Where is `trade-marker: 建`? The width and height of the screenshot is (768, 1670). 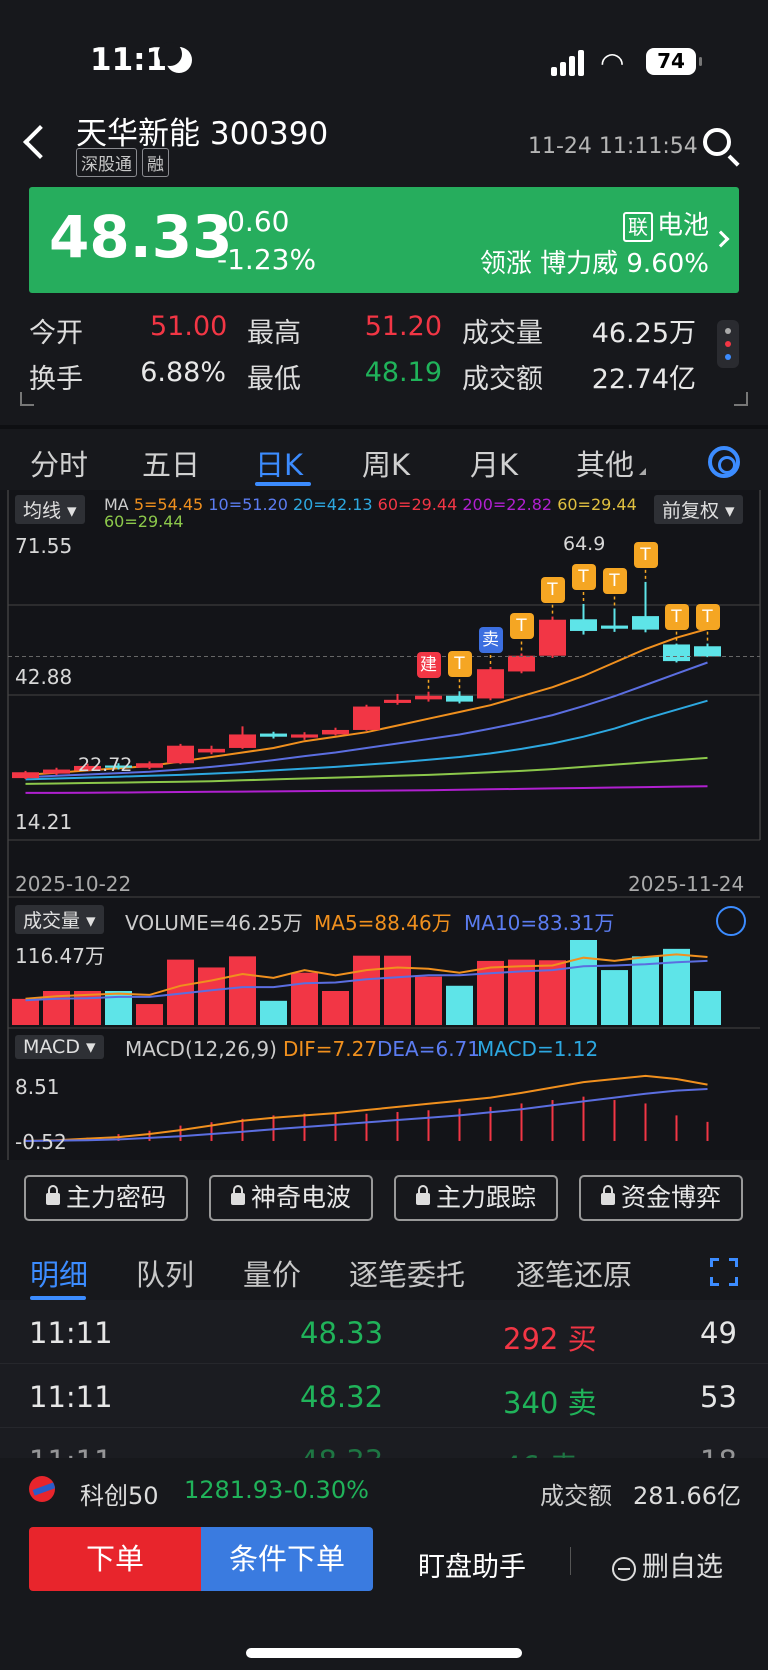 trade-marker: 建 is located at coordinates (428, 664).